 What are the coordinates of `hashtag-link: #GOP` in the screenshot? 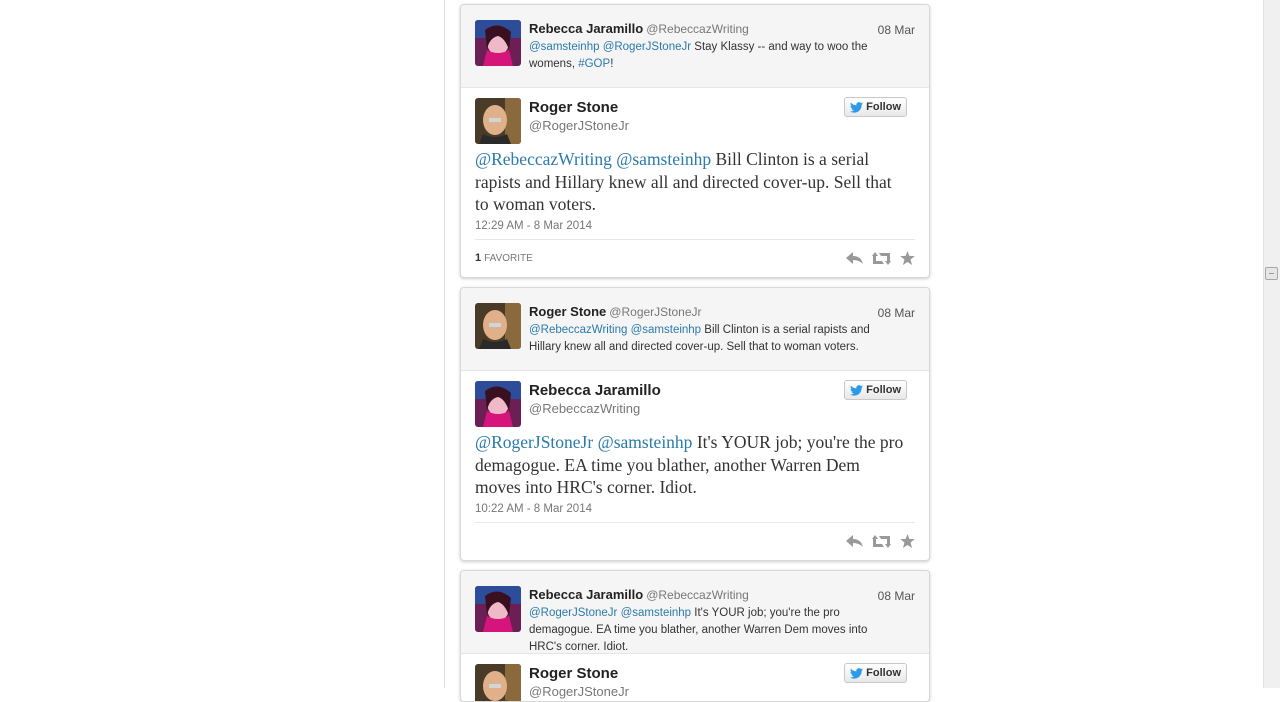 It's located at (594, 64).